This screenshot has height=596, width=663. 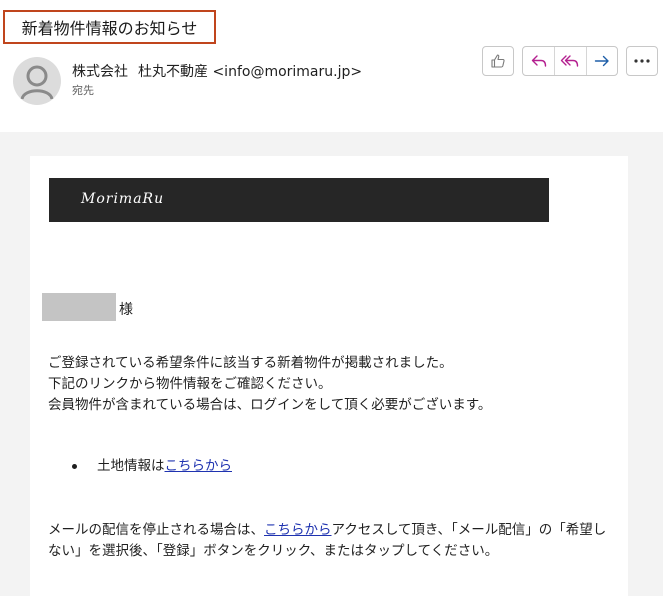 I want to click on bullet-dot, so click(x=74, y=466).